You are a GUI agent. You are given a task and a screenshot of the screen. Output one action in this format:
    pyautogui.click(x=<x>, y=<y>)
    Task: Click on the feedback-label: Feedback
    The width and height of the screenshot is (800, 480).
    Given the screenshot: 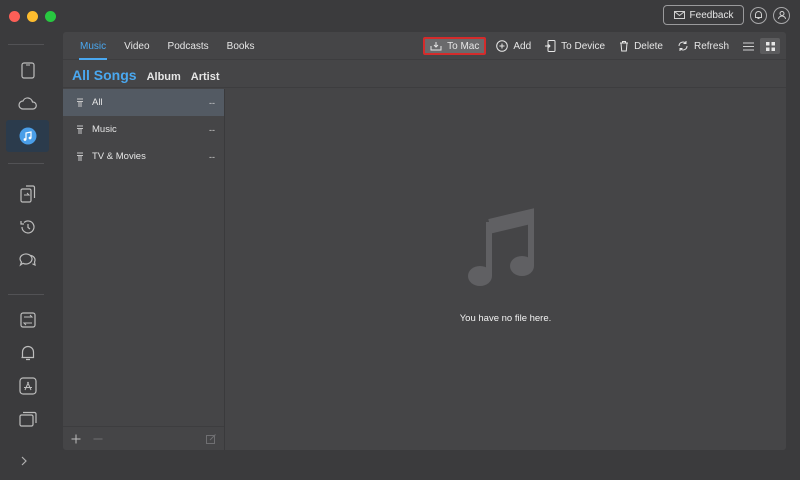 What is the action you would take?
    pyautogui.click(x=711, y=15)
    